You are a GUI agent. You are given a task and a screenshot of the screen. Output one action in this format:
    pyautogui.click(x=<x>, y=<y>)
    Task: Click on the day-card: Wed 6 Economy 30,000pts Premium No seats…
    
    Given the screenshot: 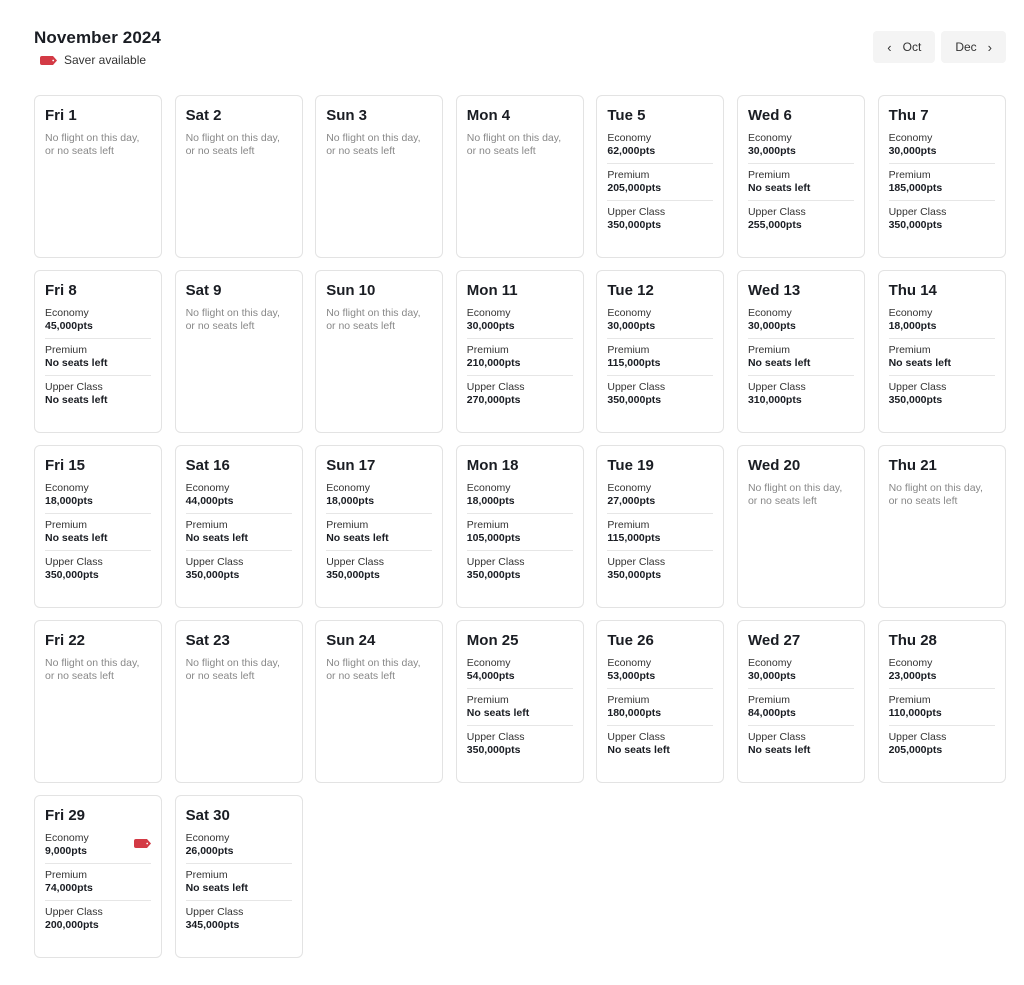 What is the action you would take?
    pyautogui.click(x=800, y=176)
    